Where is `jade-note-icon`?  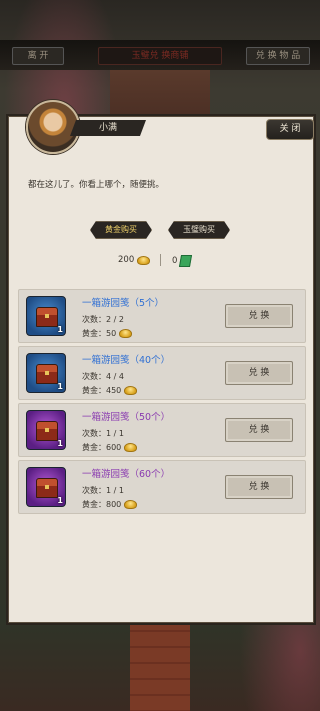 jade-note-icon is located at coordinates (186, 261).